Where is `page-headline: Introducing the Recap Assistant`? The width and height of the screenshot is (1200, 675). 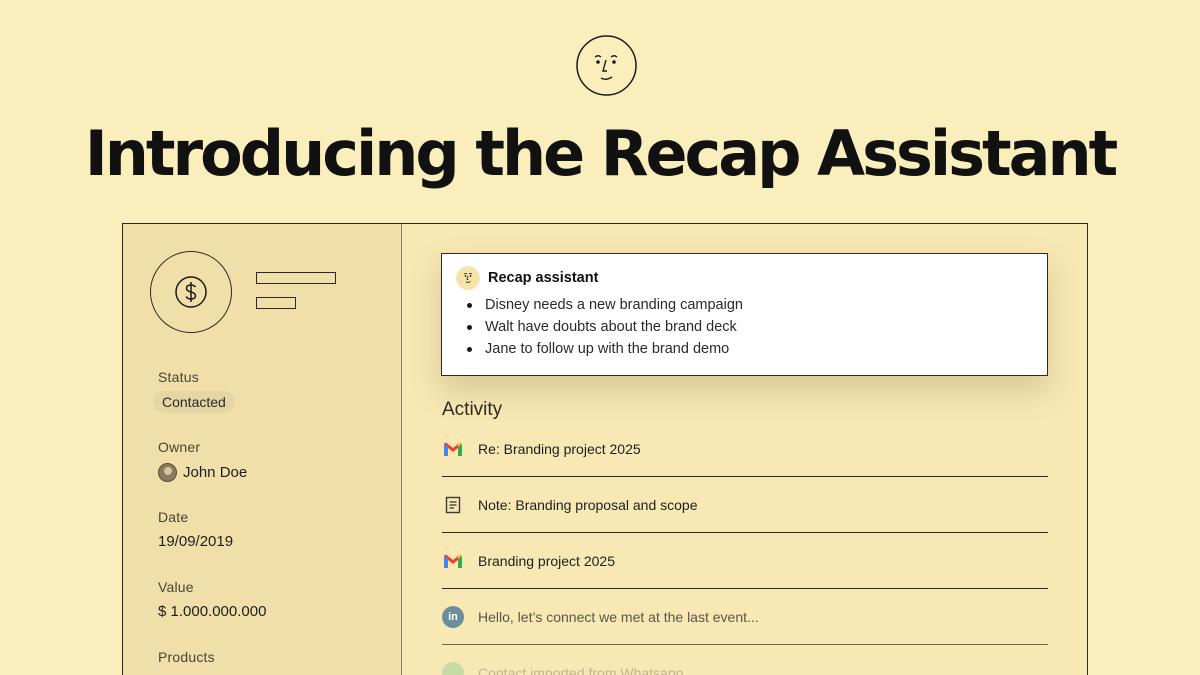 page-headline: Introducing the Recap Assistant is located at coordinates (601, 153).